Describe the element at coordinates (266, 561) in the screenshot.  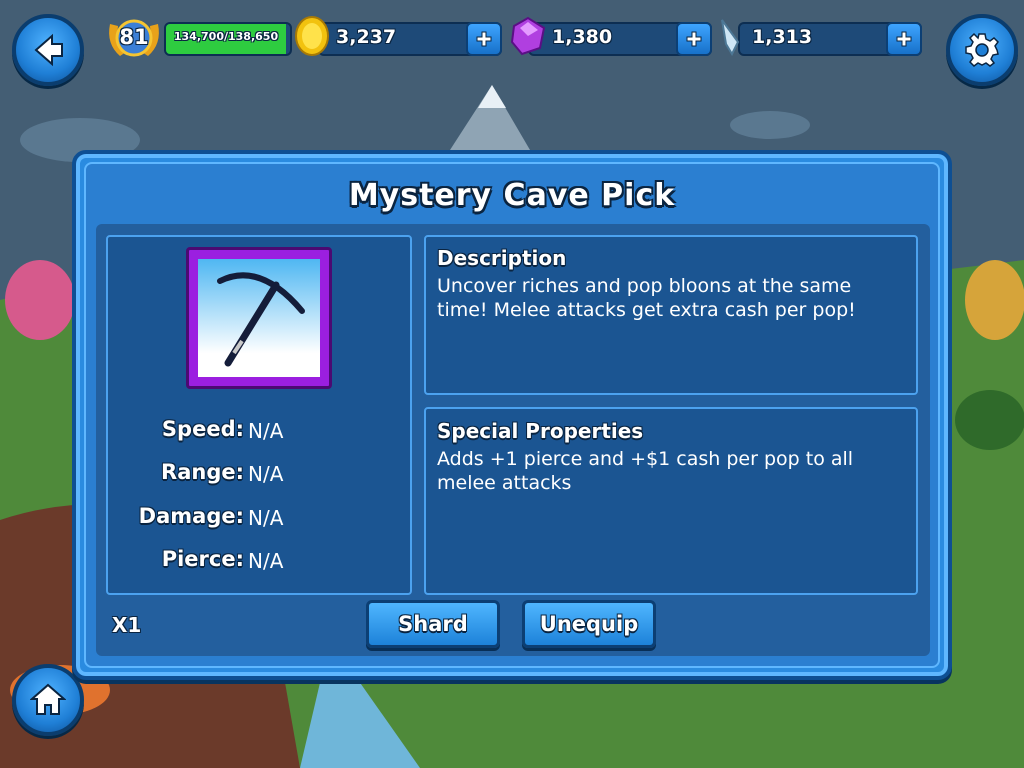
I see `stat-value-pierce: N/A` at that location.